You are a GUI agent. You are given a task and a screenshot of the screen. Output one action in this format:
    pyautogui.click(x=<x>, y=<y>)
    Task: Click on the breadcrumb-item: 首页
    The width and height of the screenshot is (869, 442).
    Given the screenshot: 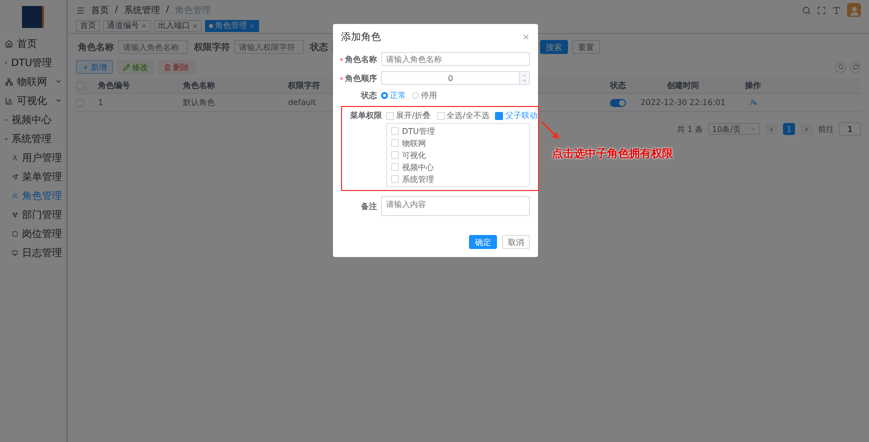 What is the action you would take?
    pyautogui.click(x=100, y=10)
    